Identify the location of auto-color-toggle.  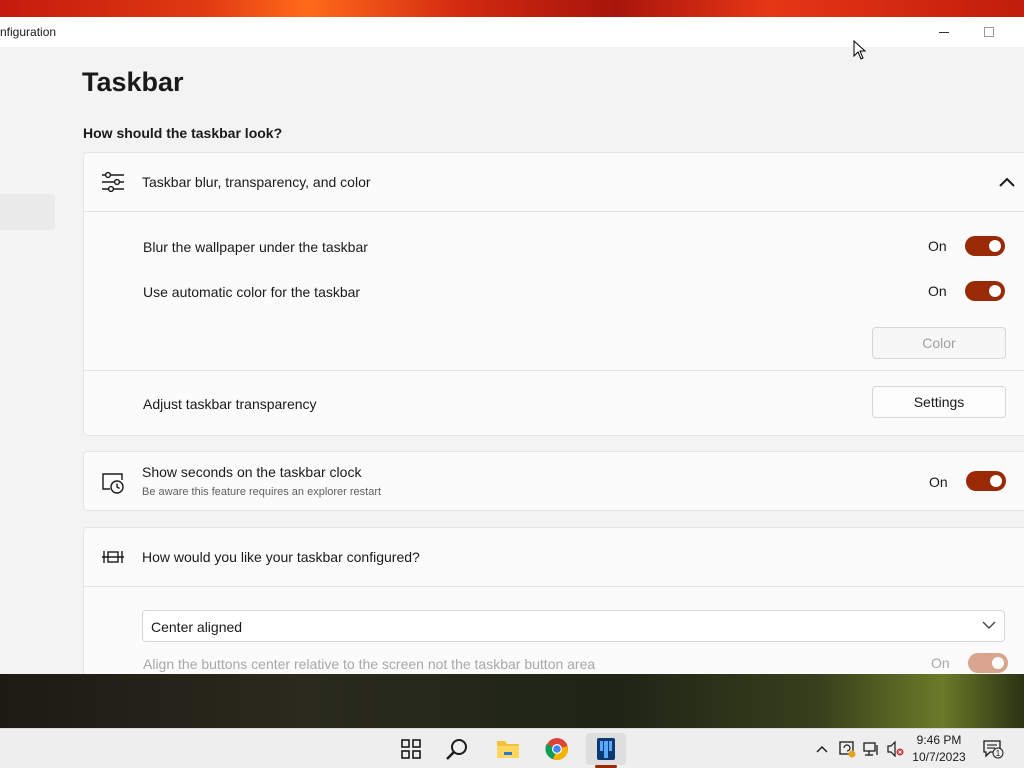
(985, 291).